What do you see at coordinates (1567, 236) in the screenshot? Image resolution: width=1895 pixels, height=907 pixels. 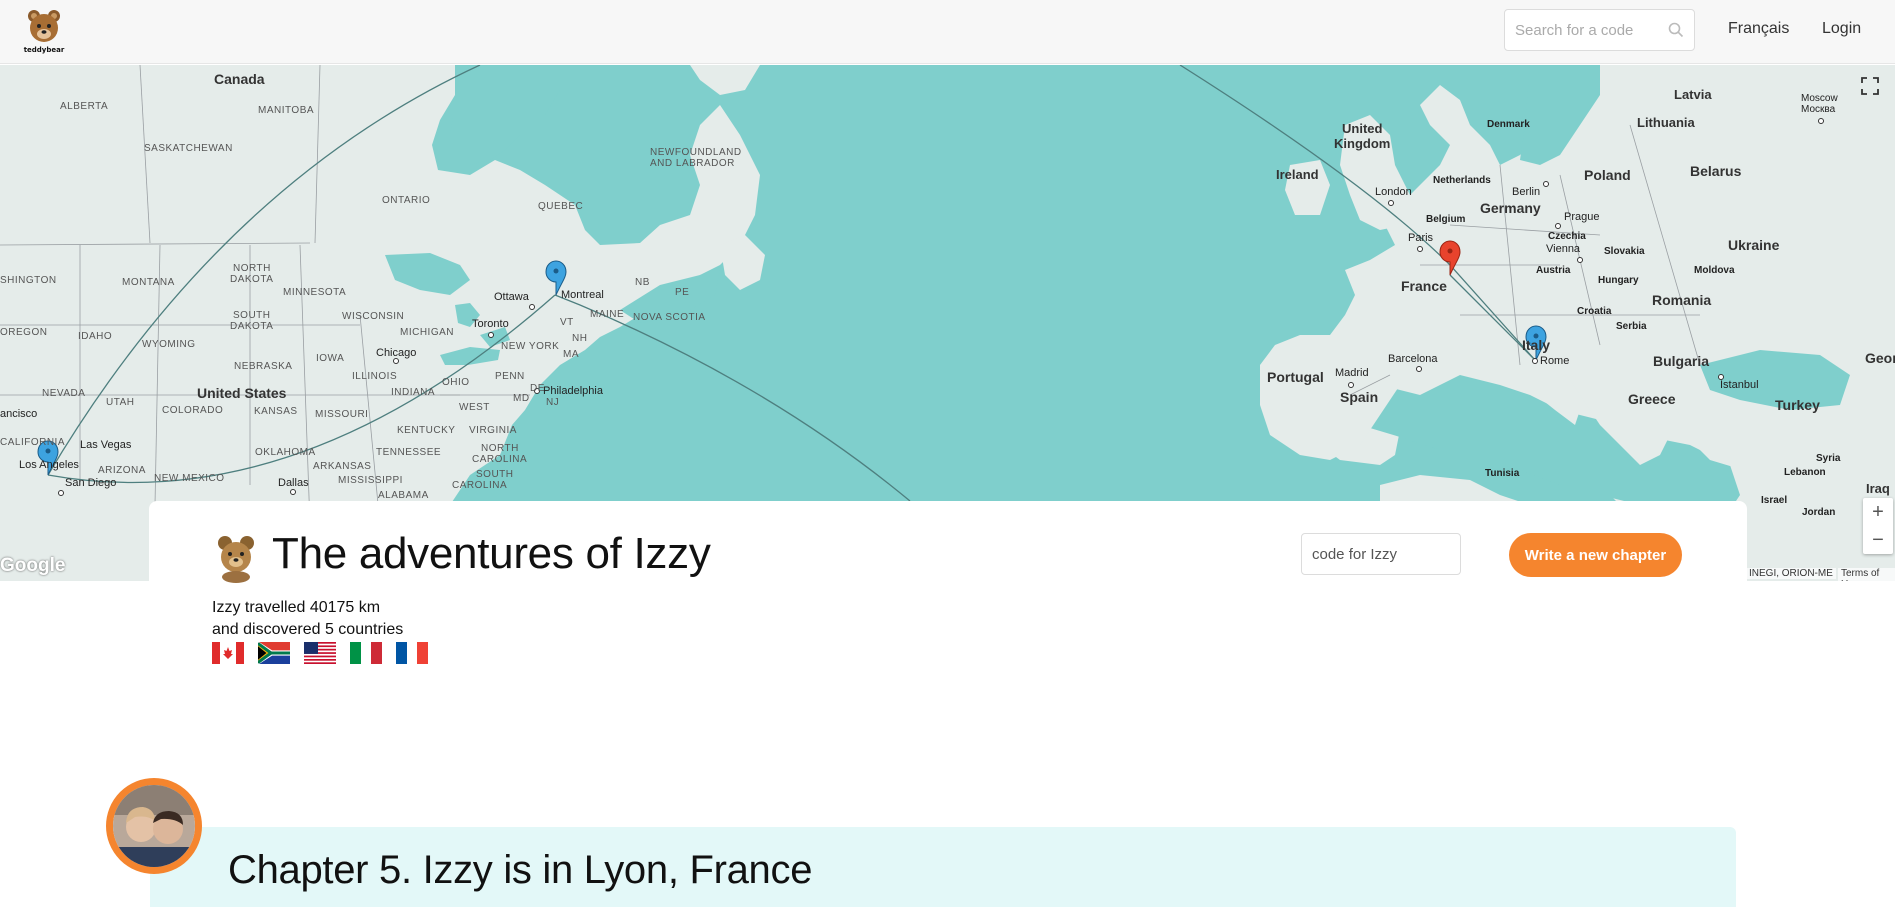 I see `map-label-czechia: Czechia` at bounding box center [1567, 236].